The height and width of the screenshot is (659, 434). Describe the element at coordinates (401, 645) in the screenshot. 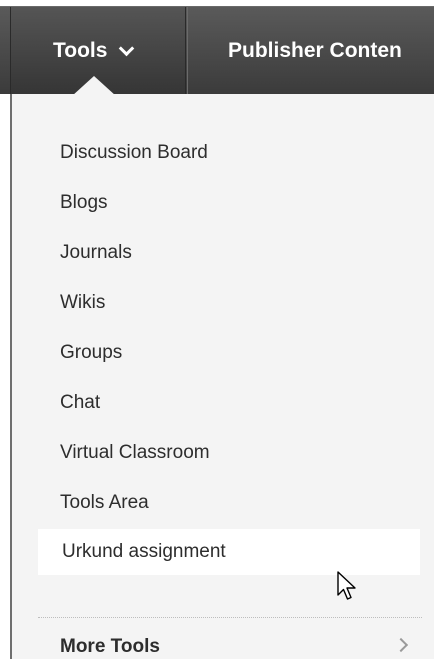

I see `chevron-right-icon` at that location.